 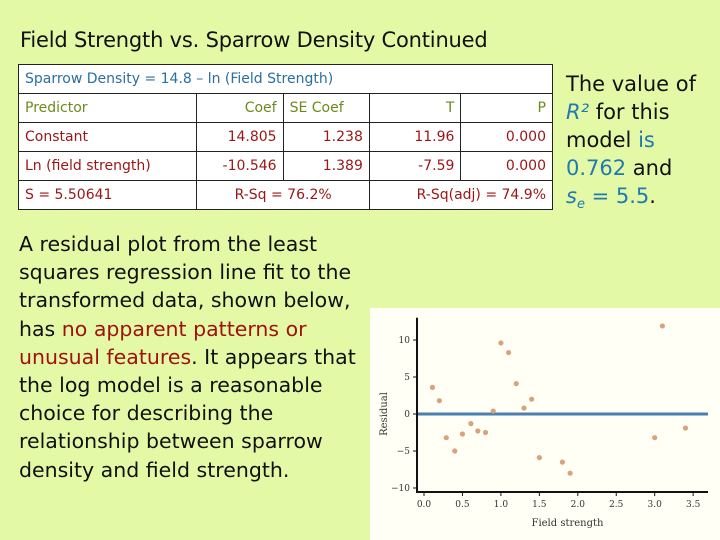 I want to click on side-note-line-2: R² for this, so click(x=631, y=112).